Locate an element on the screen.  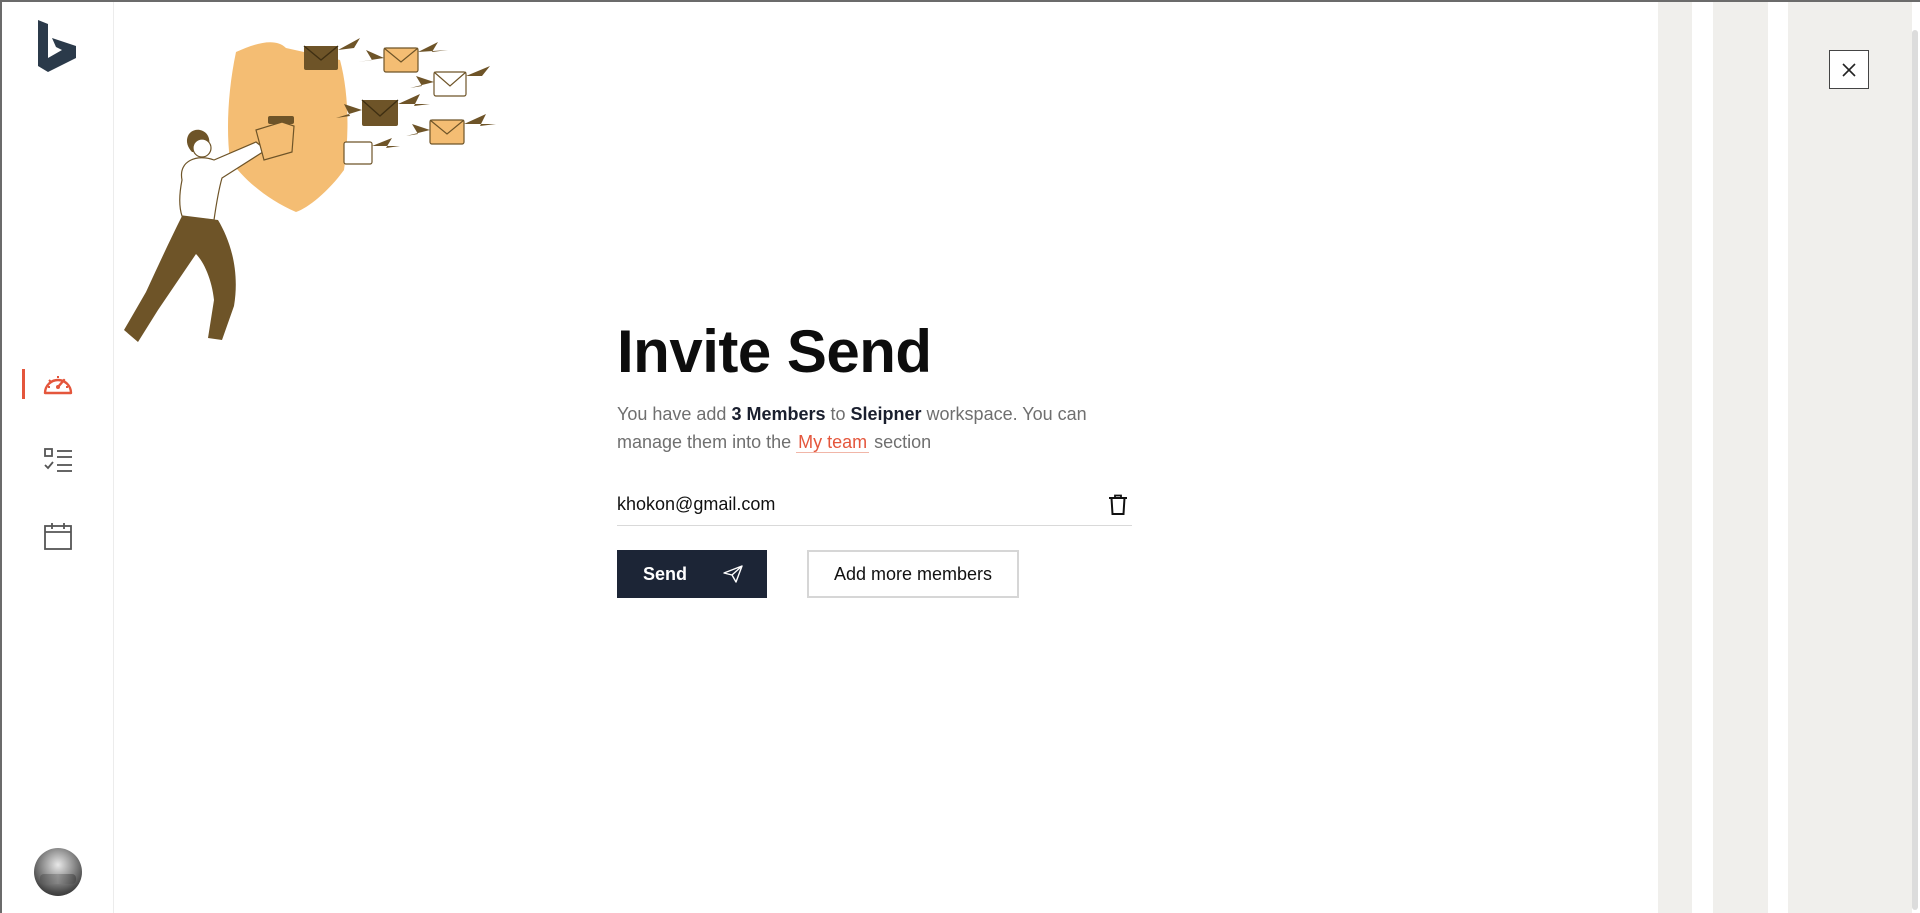
close-button is located at coordinates (1849, 69).